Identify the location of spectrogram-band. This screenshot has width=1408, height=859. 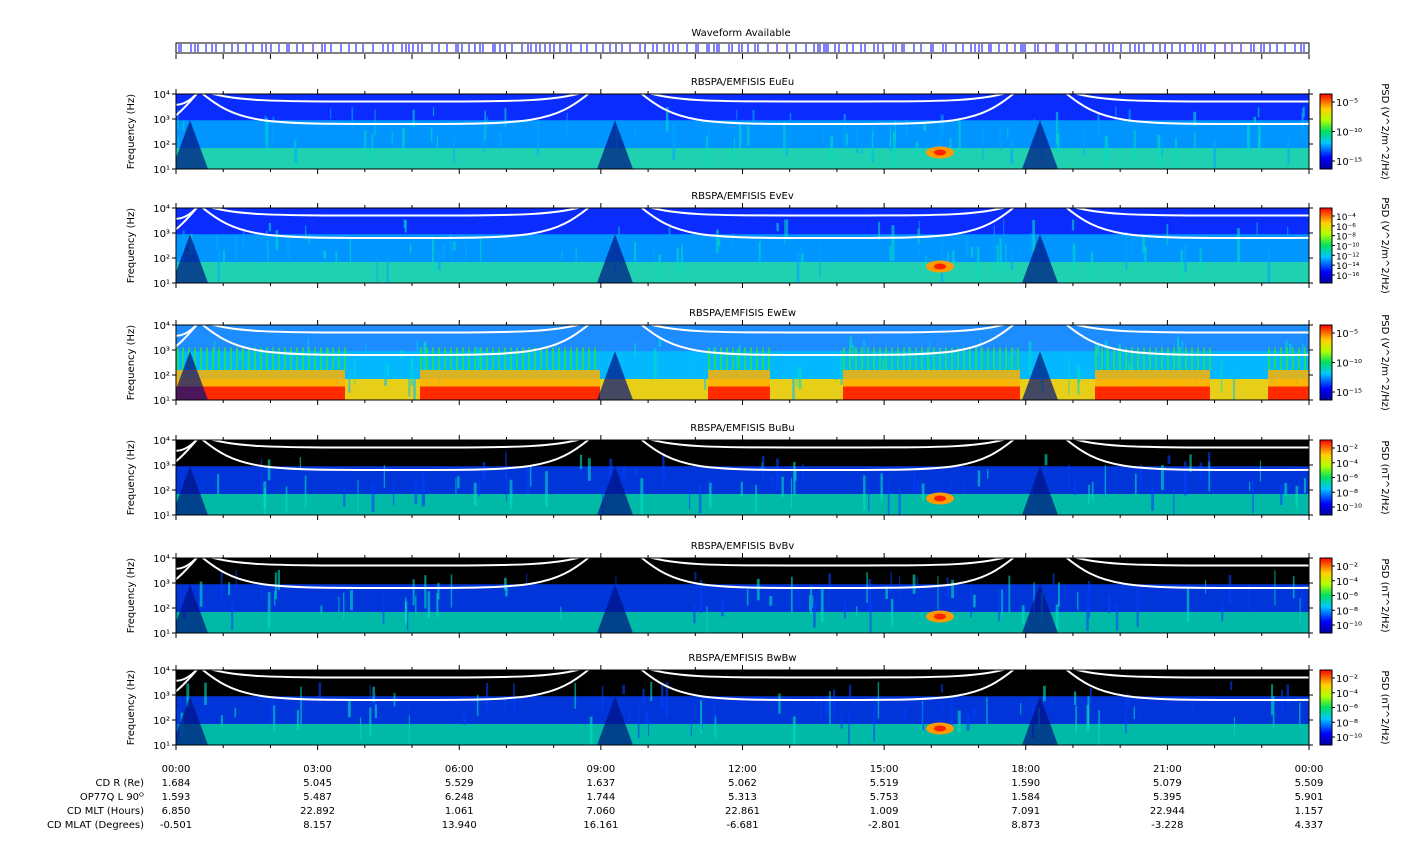
(742, 272).